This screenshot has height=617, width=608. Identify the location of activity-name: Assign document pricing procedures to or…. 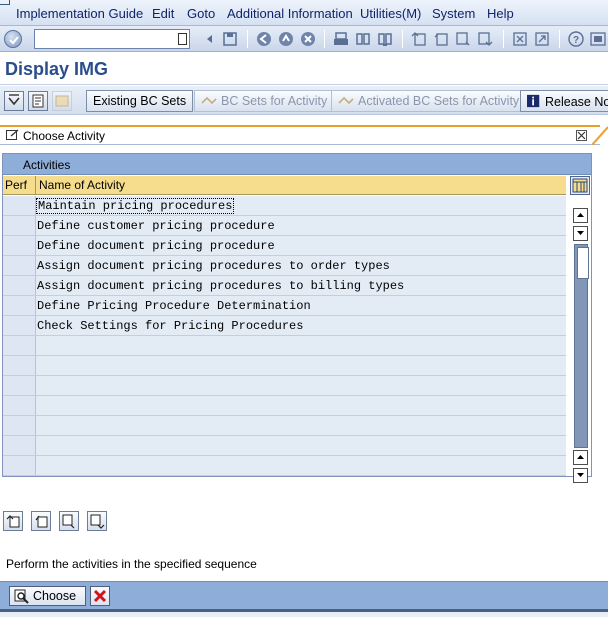
(213, 266).